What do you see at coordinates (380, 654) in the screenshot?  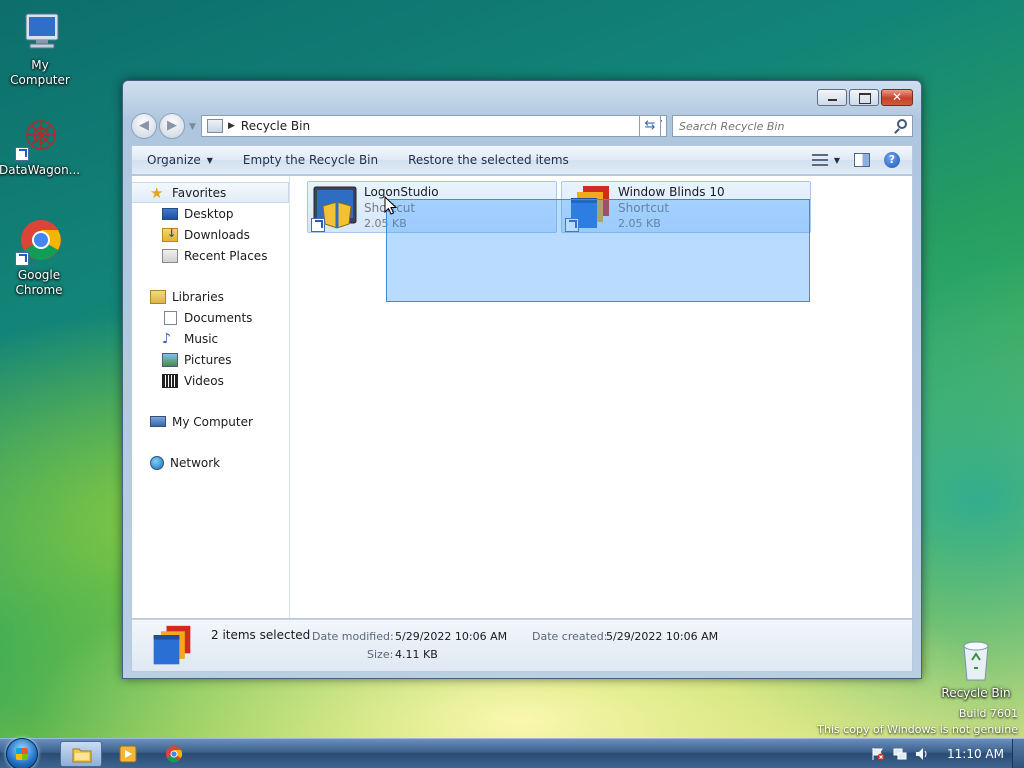 I see `size-label: Size:` at bounding box center [380, 654].